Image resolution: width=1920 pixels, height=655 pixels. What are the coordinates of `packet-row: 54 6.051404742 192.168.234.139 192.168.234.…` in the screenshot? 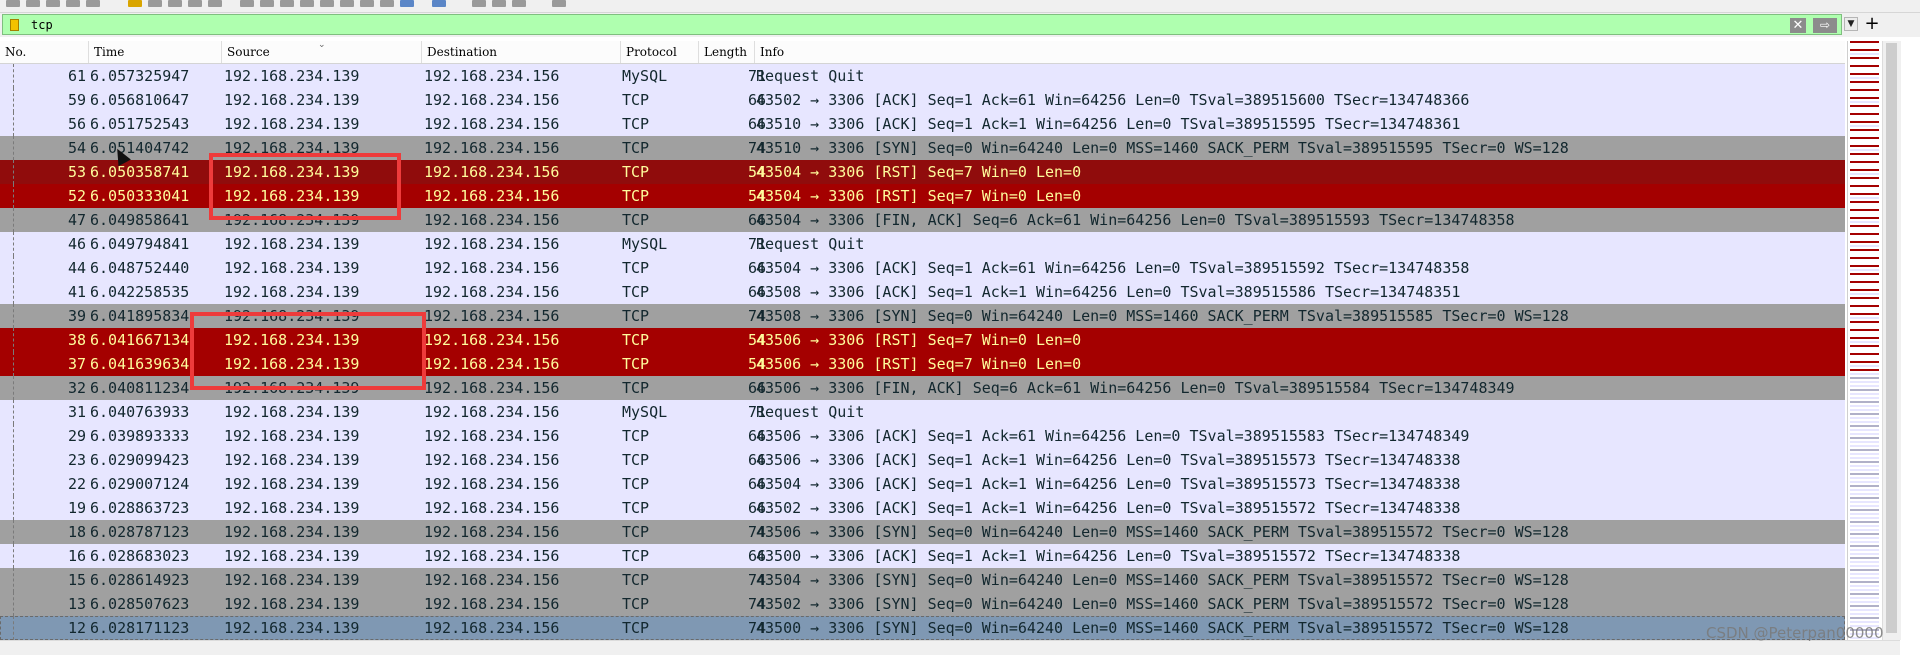 It's located at (922, 148).